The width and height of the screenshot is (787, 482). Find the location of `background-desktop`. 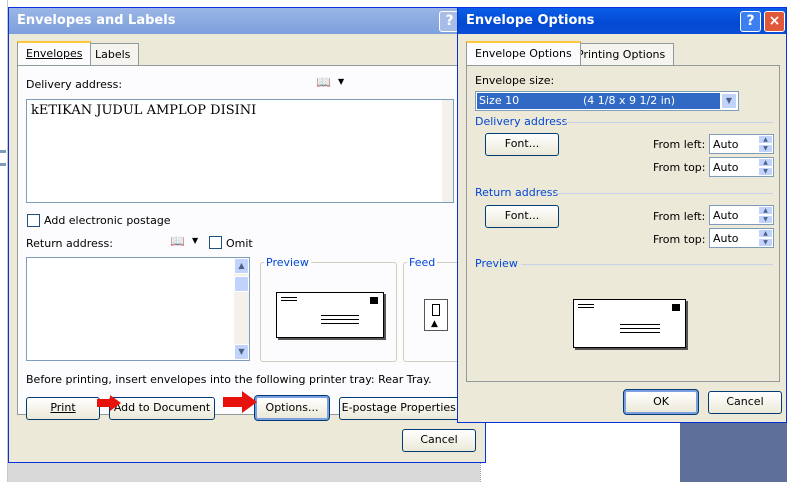

background-desktop is located at coordinates (733, 451).